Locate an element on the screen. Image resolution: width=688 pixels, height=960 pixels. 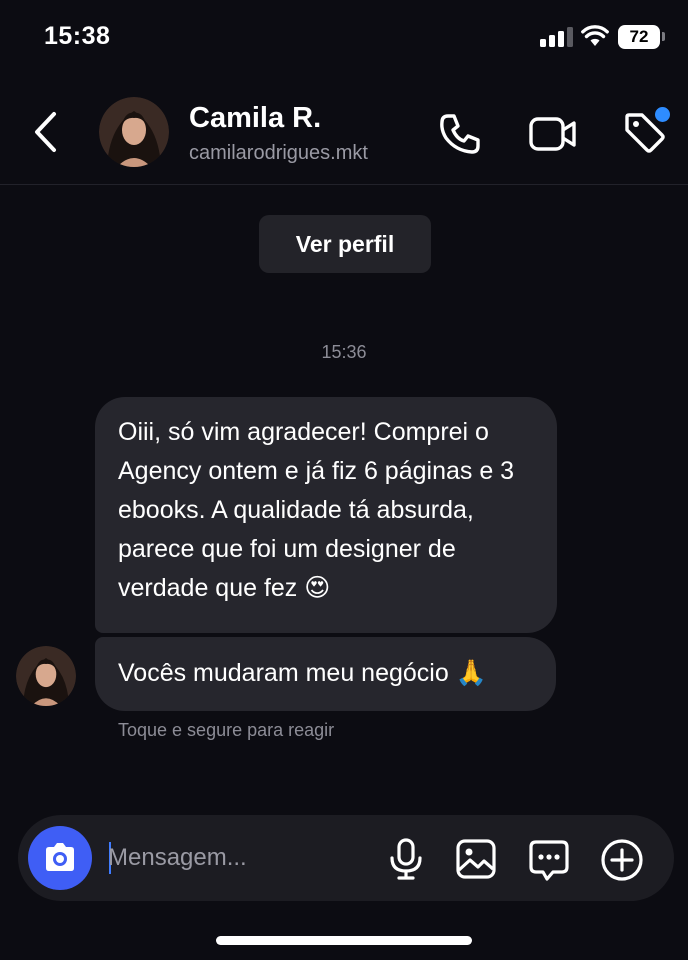
camera-button is located at coordinates (60, 858).